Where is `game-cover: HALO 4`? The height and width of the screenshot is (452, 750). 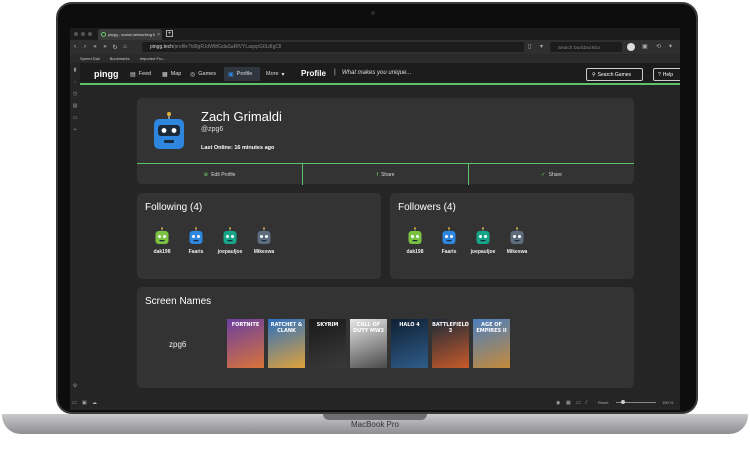
game-cover: HALO 4 is located at coordinates (409, 343).